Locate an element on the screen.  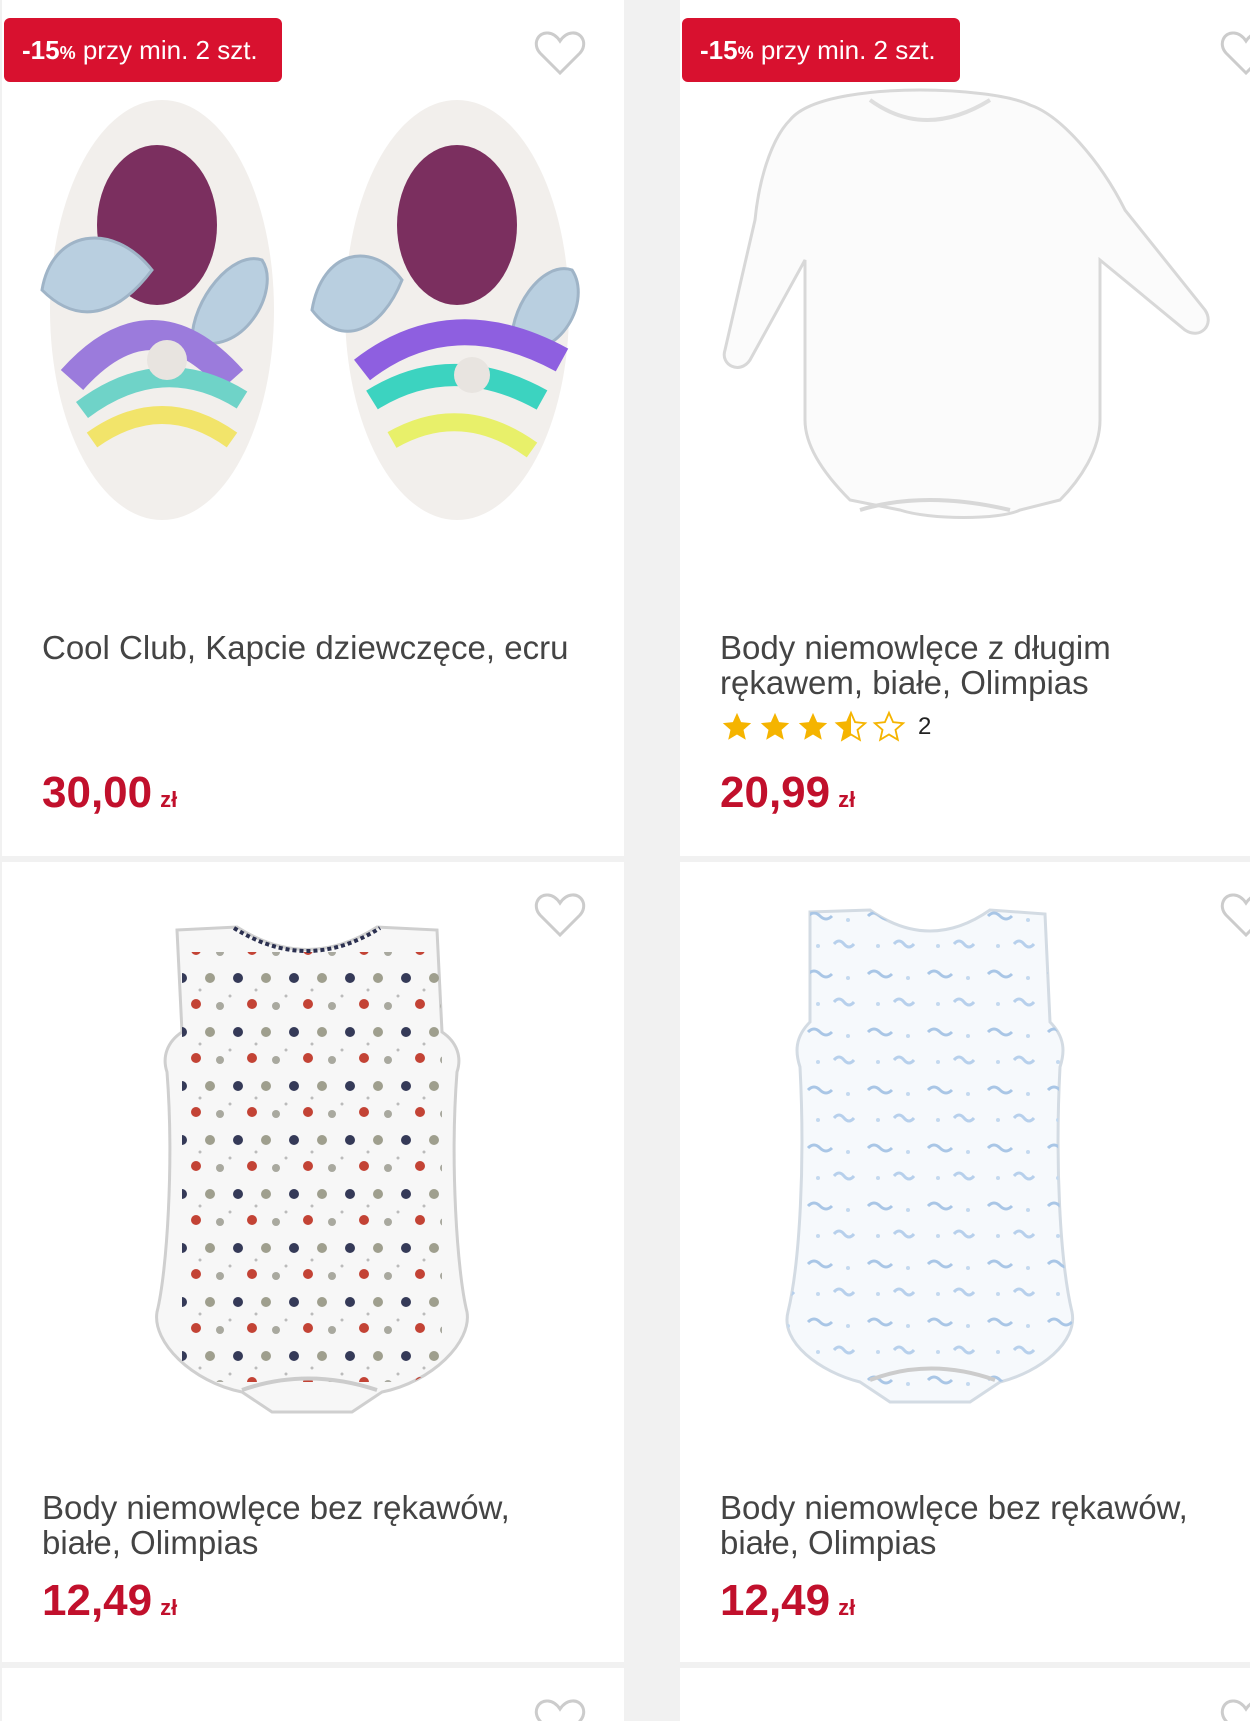
rating-count: 2 is located at coordinates (925, 726).